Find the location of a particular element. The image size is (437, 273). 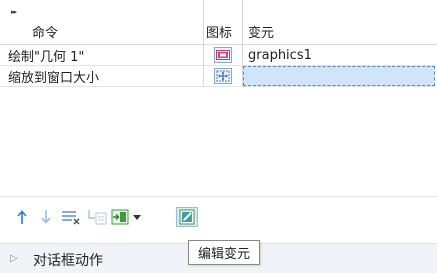

delete-rows-icon is located at coordinates (71, 218).